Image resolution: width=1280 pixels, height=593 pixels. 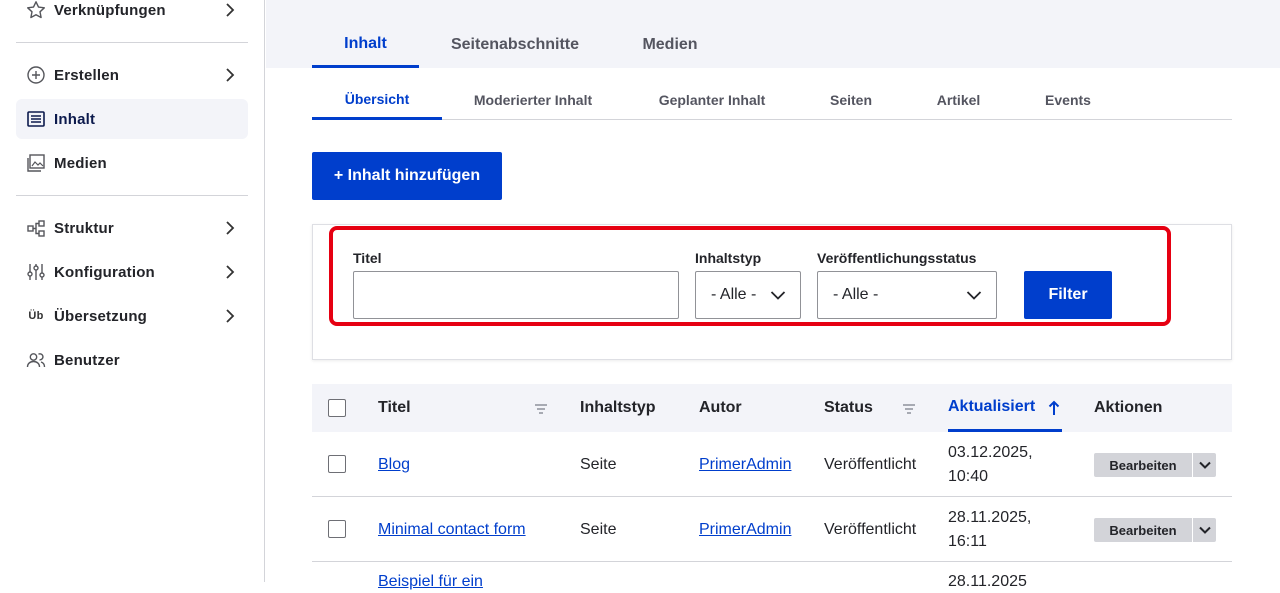 What do you see at coordinates (377, 100) in the screenshot?
I see `tab-uebersicht: Übersicht` at bounding box center [377, 100].